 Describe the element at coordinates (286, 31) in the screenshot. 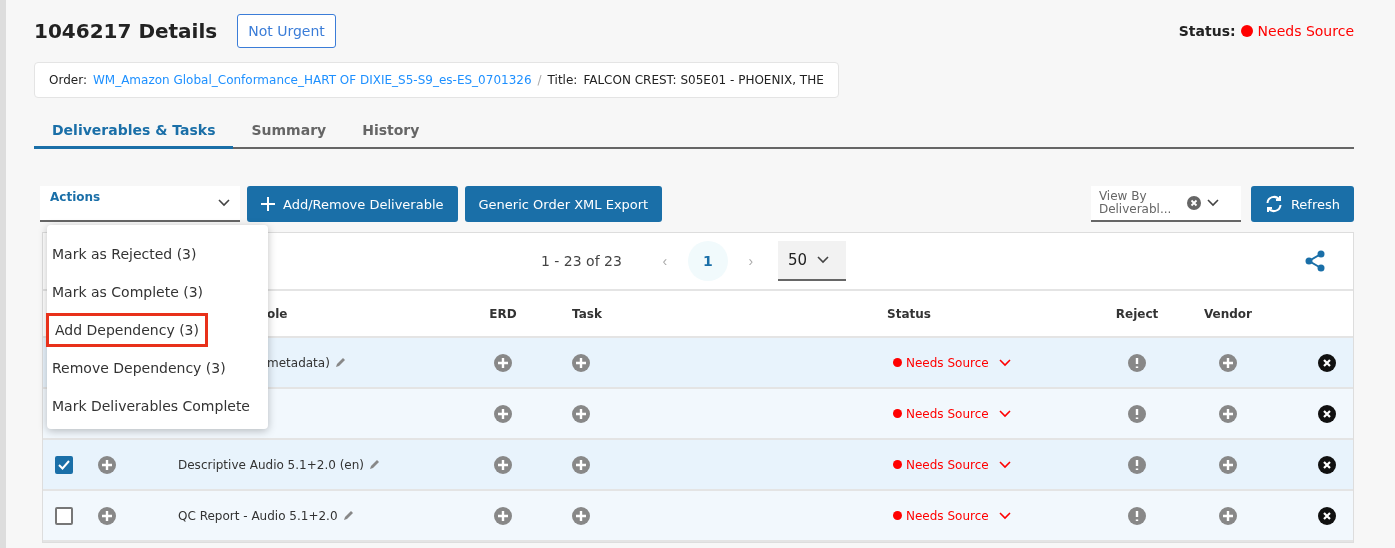

I see `priority-button: Not Urgent` at that location.